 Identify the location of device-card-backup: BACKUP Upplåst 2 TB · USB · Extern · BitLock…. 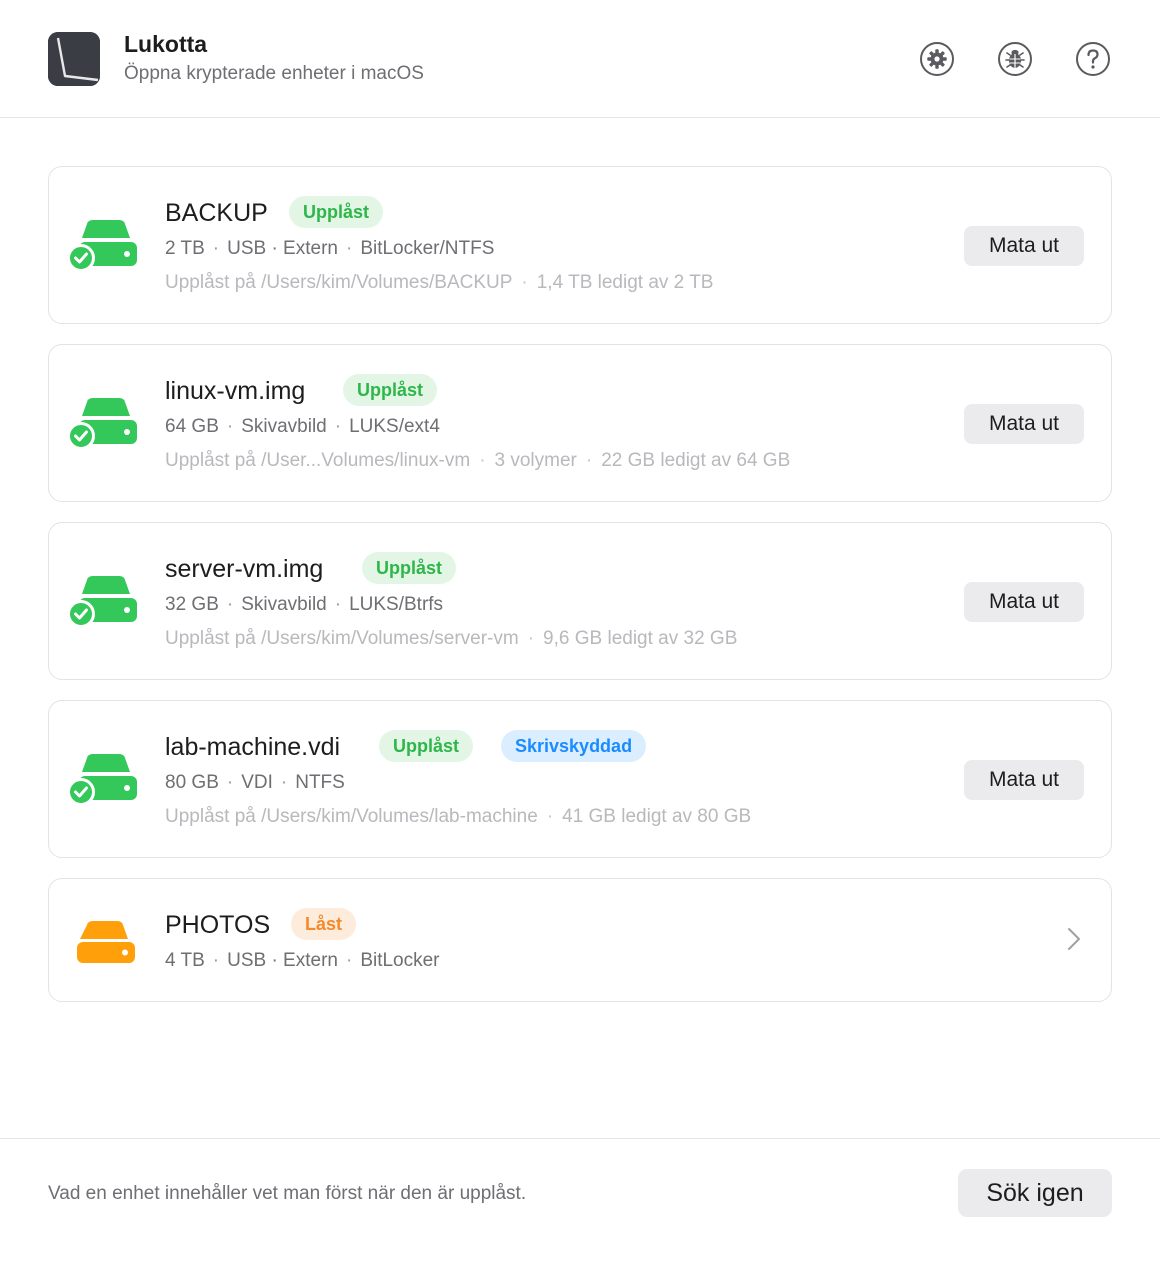
(580, 245).